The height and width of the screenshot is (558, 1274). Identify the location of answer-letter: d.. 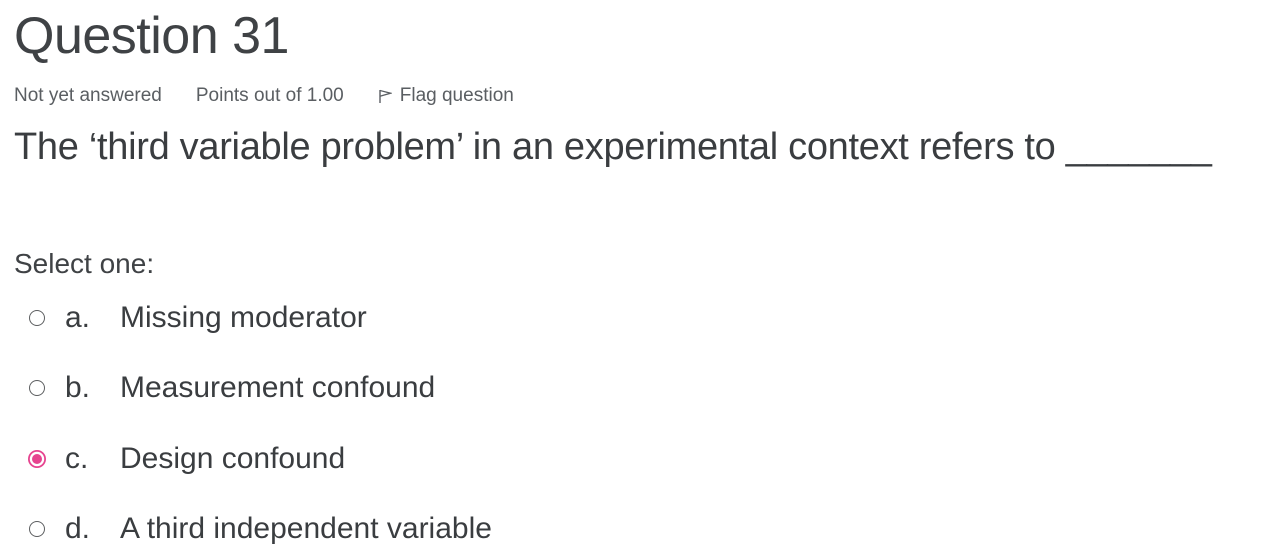
(78, 528).